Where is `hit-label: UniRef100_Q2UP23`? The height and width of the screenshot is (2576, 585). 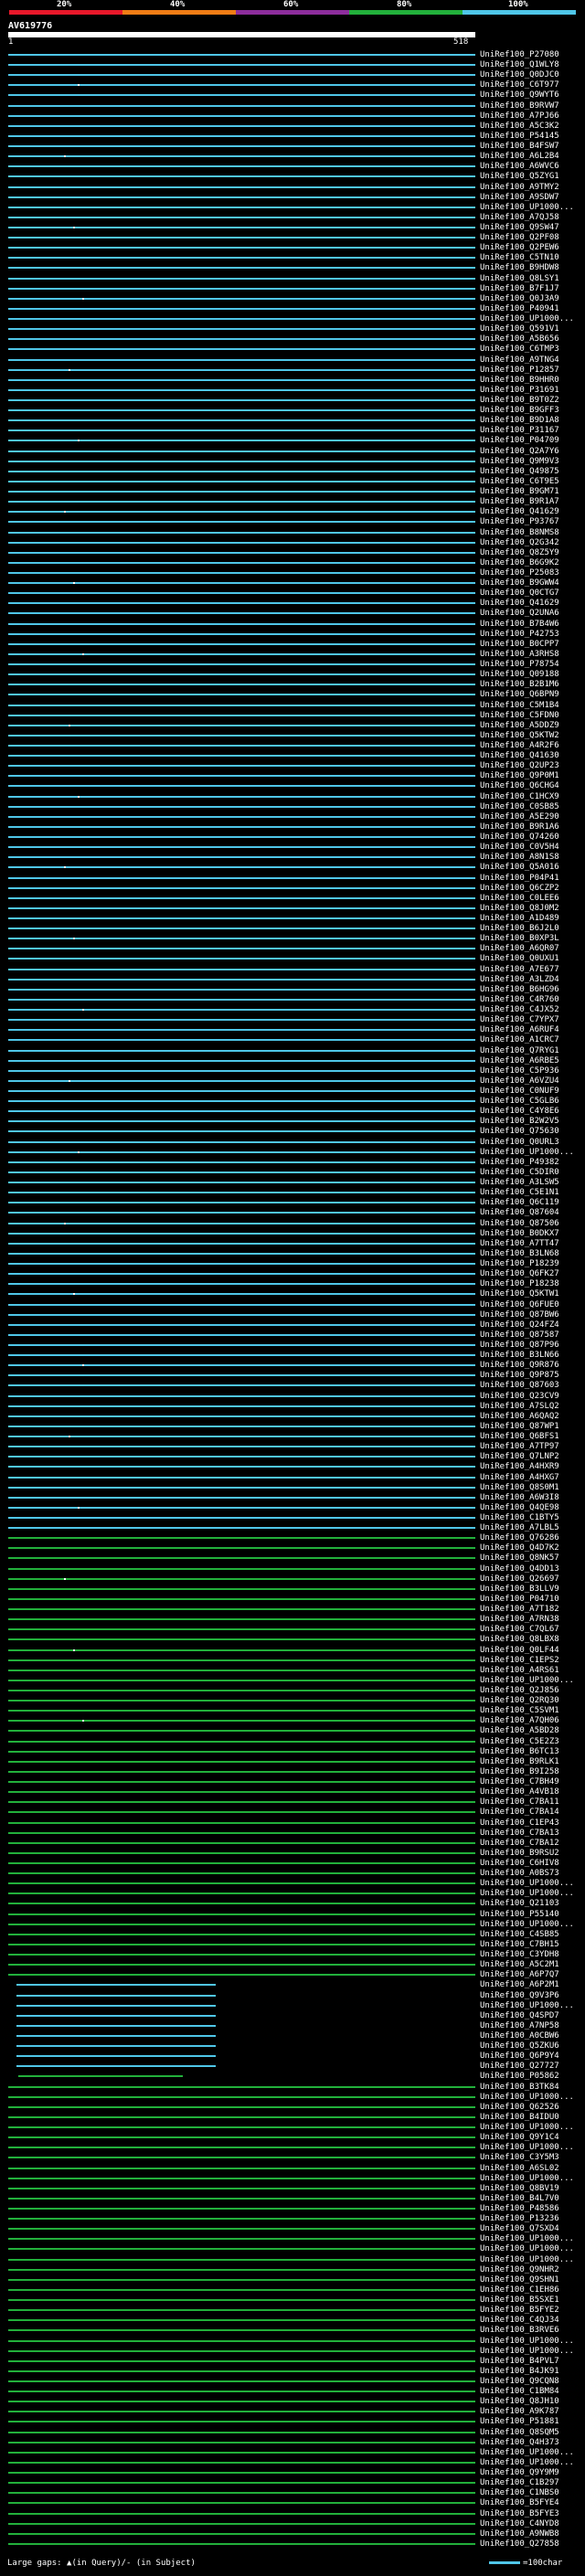
hit-label: UniRef100_Q2UP23 is located at coordinates (519, 765).